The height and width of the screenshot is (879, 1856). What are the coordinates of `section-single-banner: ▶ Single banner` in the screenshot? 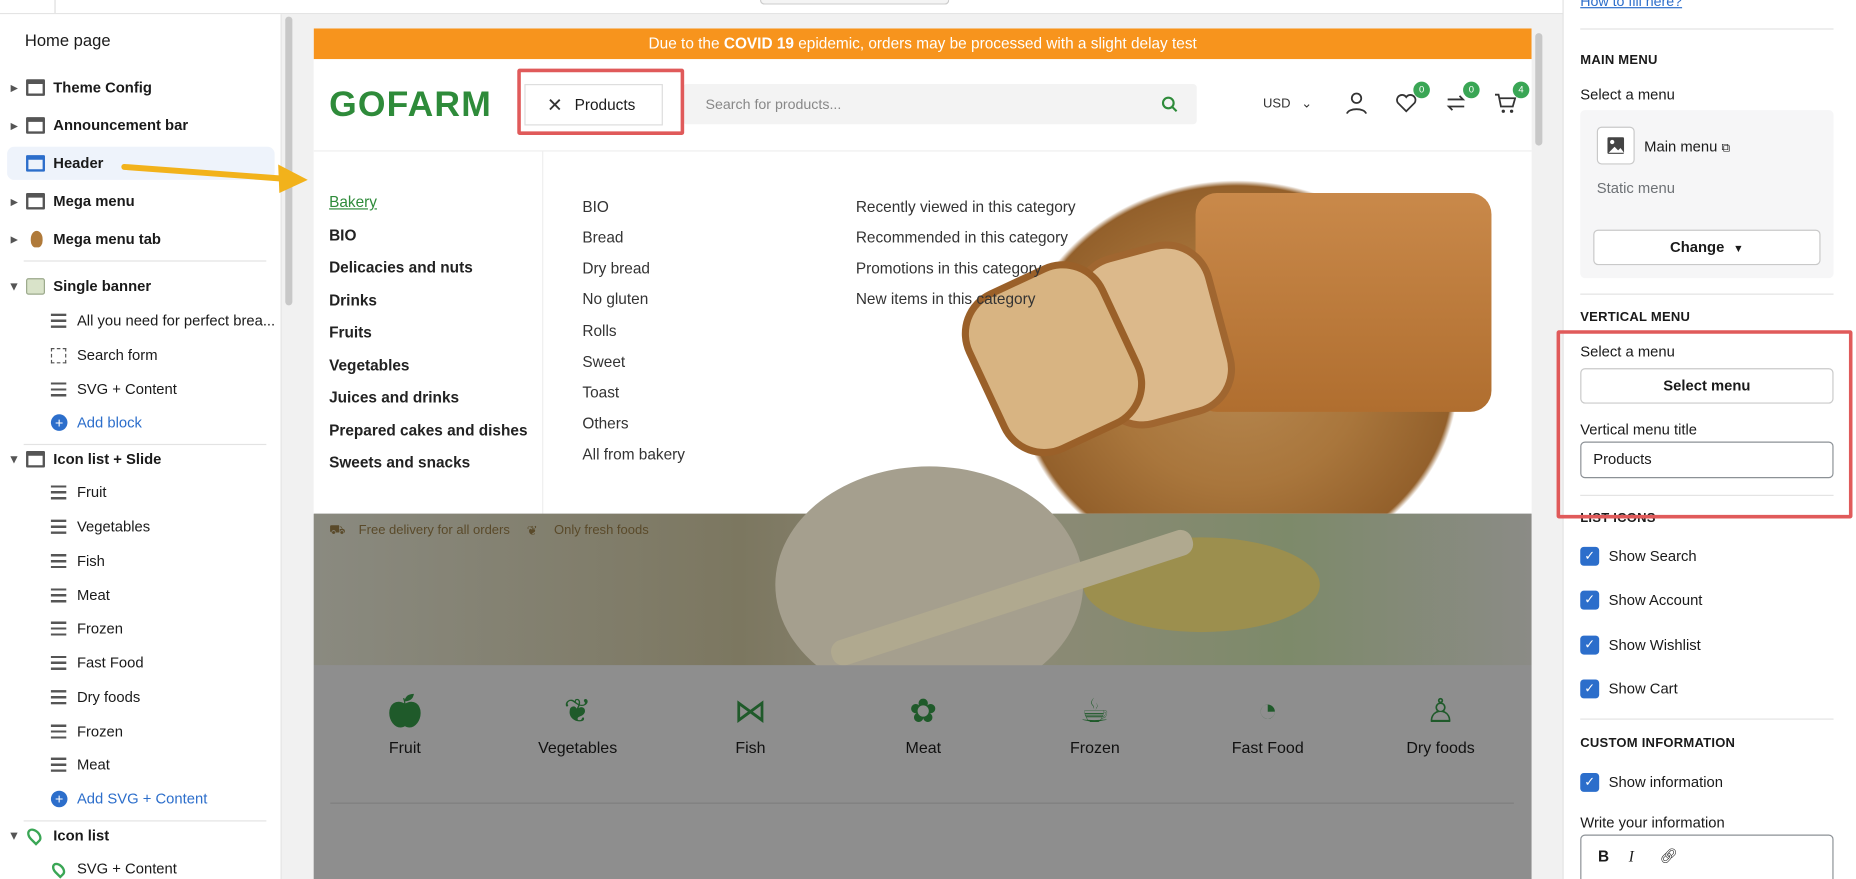 It's located at (138, 286).